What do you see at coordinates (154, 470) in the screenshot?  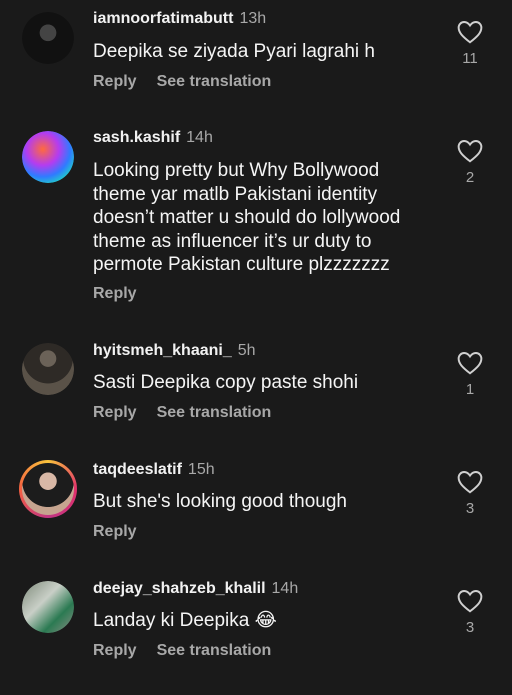 I see `comment-username: taqdeeslatif 15h` at bounding box center [154, 470].